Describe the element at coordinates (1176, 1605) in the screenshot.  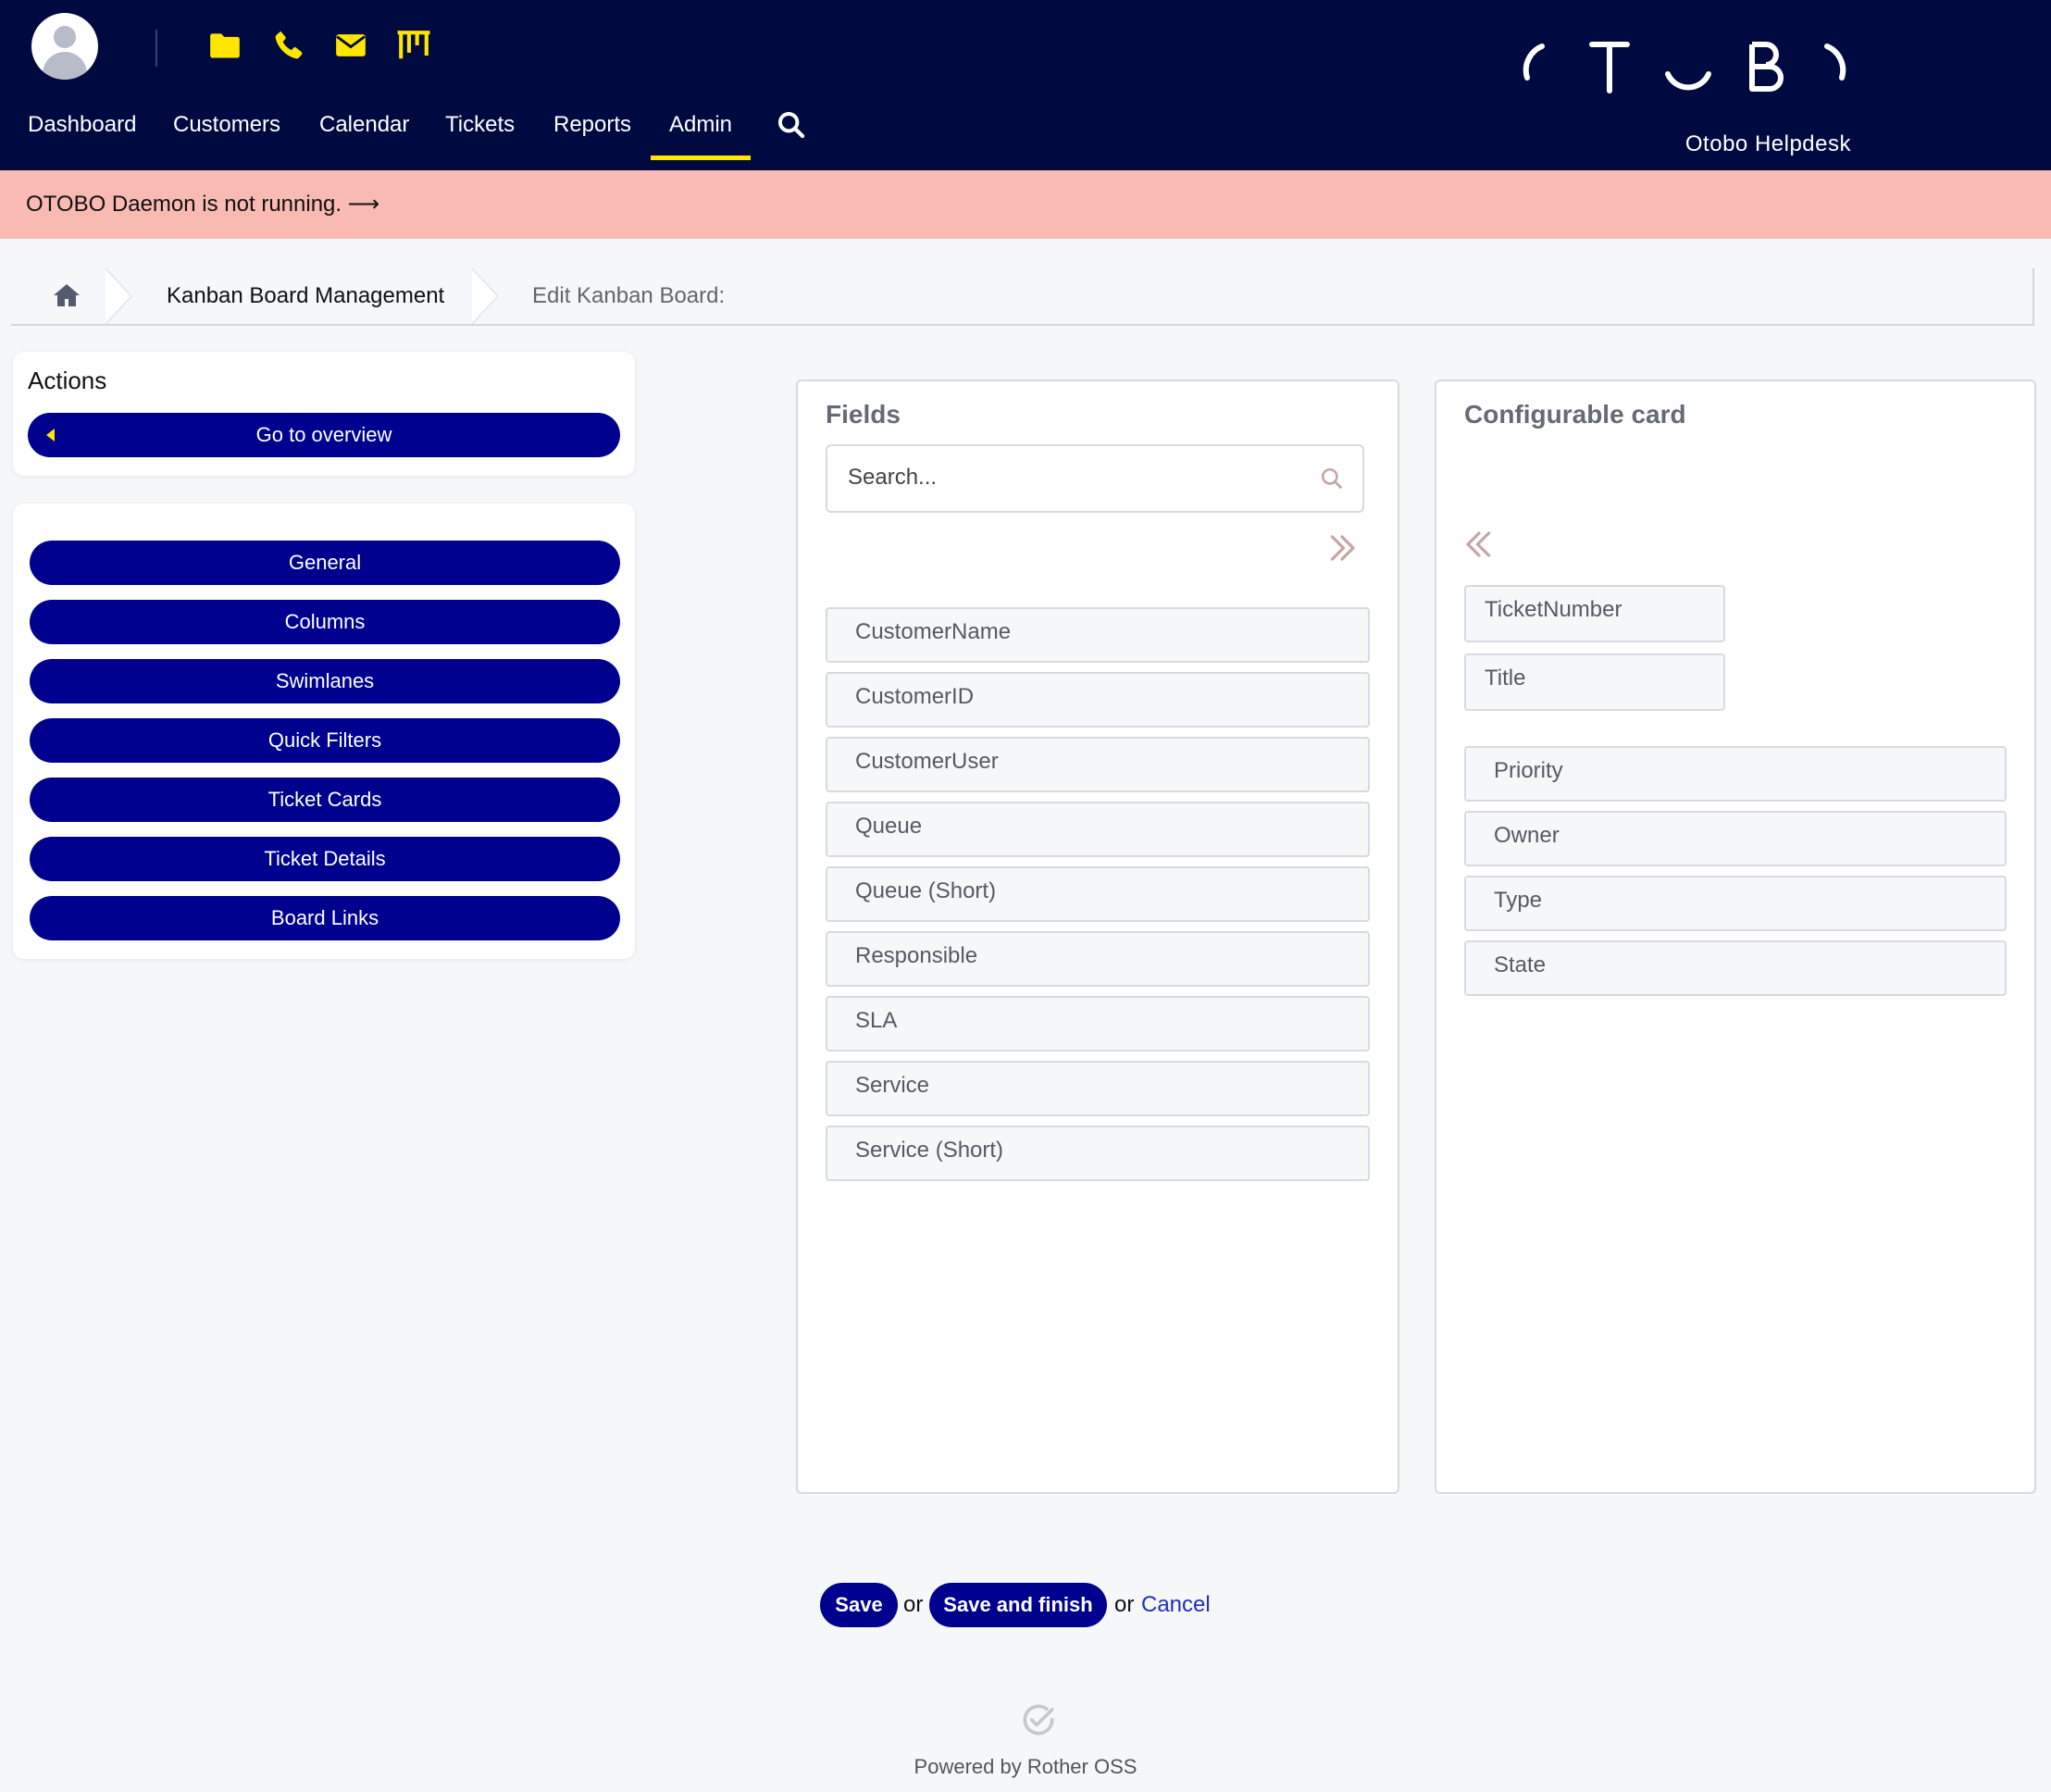
I see `cancel-link: Cancel` at that location.